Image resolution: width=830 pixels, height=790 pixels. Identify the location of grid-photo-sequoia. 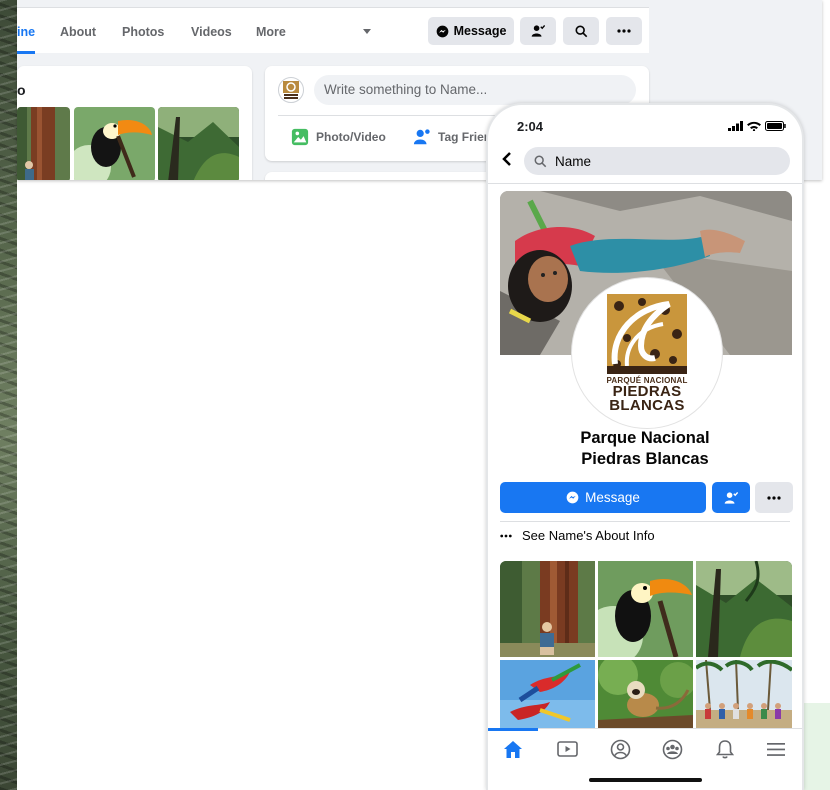
(547, 609).